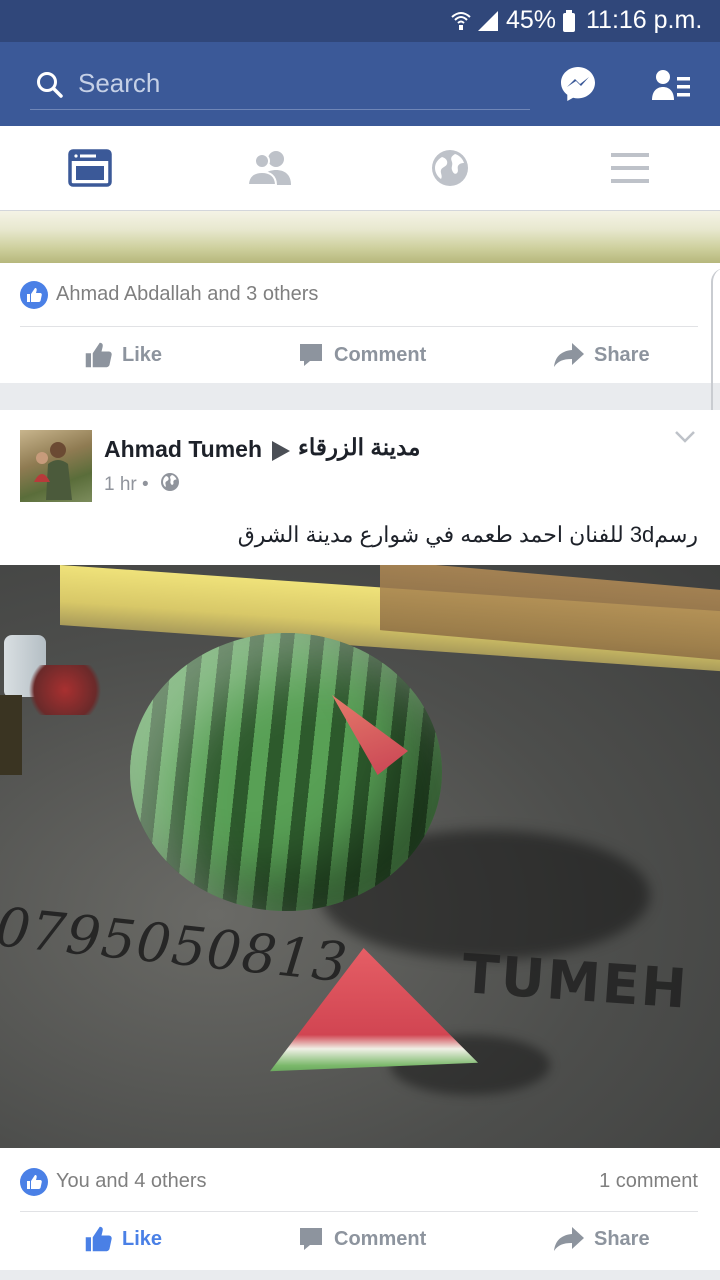 The image size is (720, 1280). I want to click on search-input: Search, so click(119, 83).